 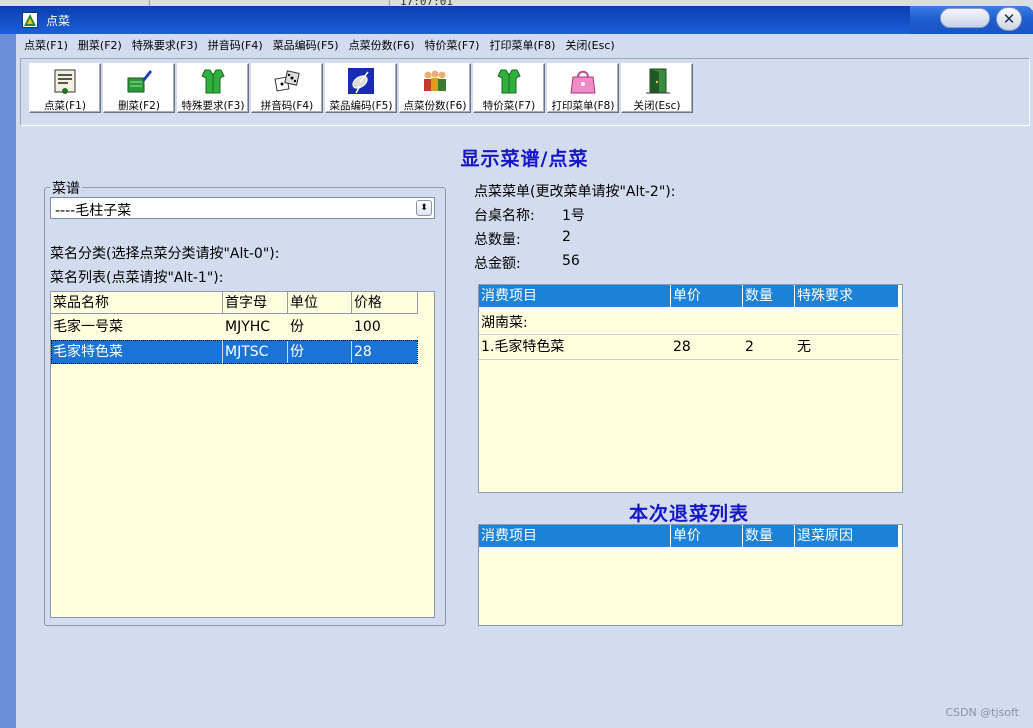 I want to click on return-table-header: 消费项目 单价 数量 退菜原因, so click(x=689, y=536).